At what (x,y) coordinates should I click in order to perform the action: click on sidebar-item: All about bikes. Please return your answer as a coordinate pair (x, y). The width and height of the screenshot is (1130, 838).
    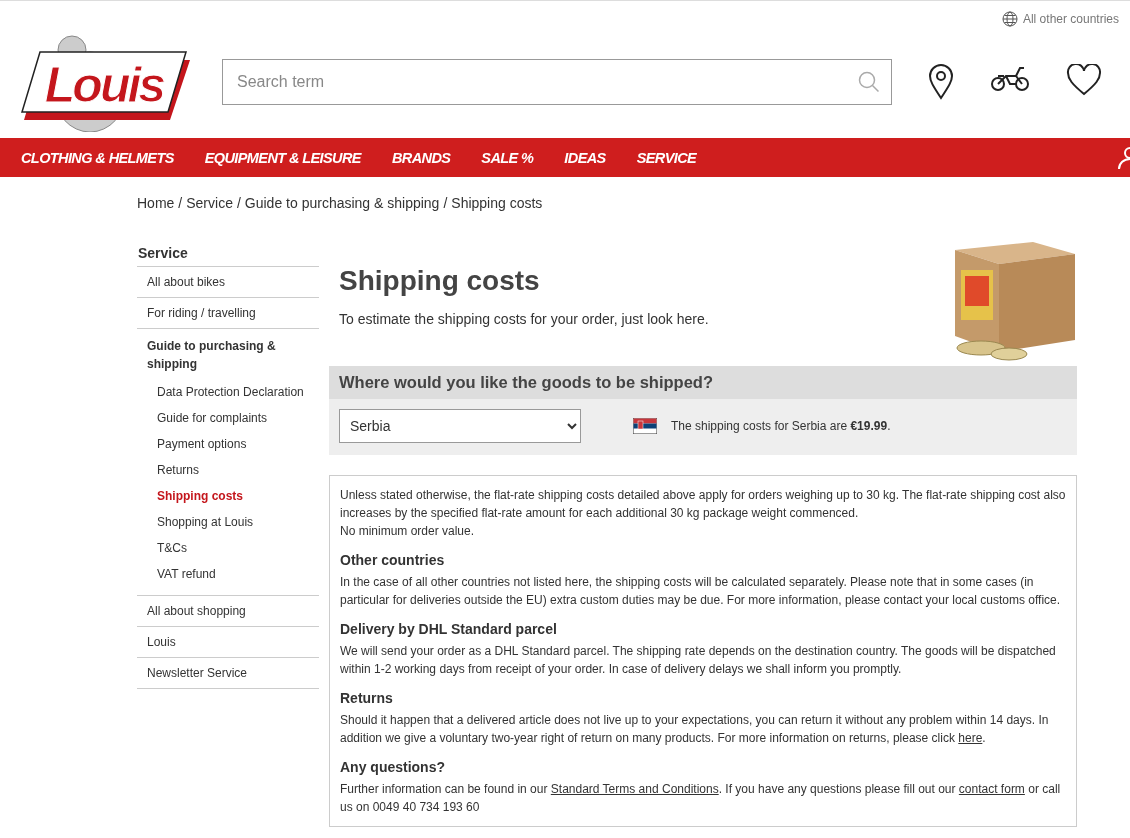
    Looking at the image, I should click on (186, 282).